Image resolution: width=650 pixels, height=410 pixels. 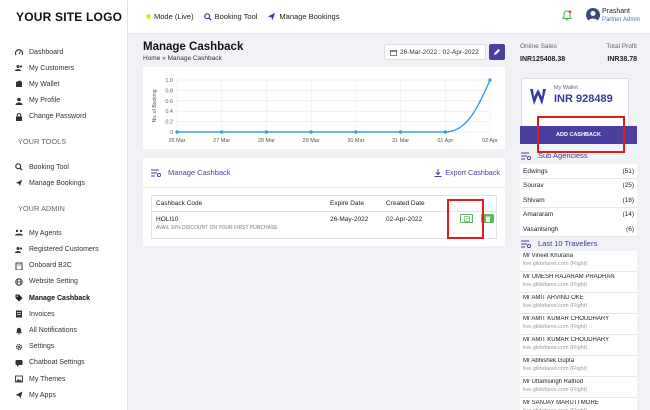 I want to click on online-sales-label: Online Sales, so click(x=538, y=46).